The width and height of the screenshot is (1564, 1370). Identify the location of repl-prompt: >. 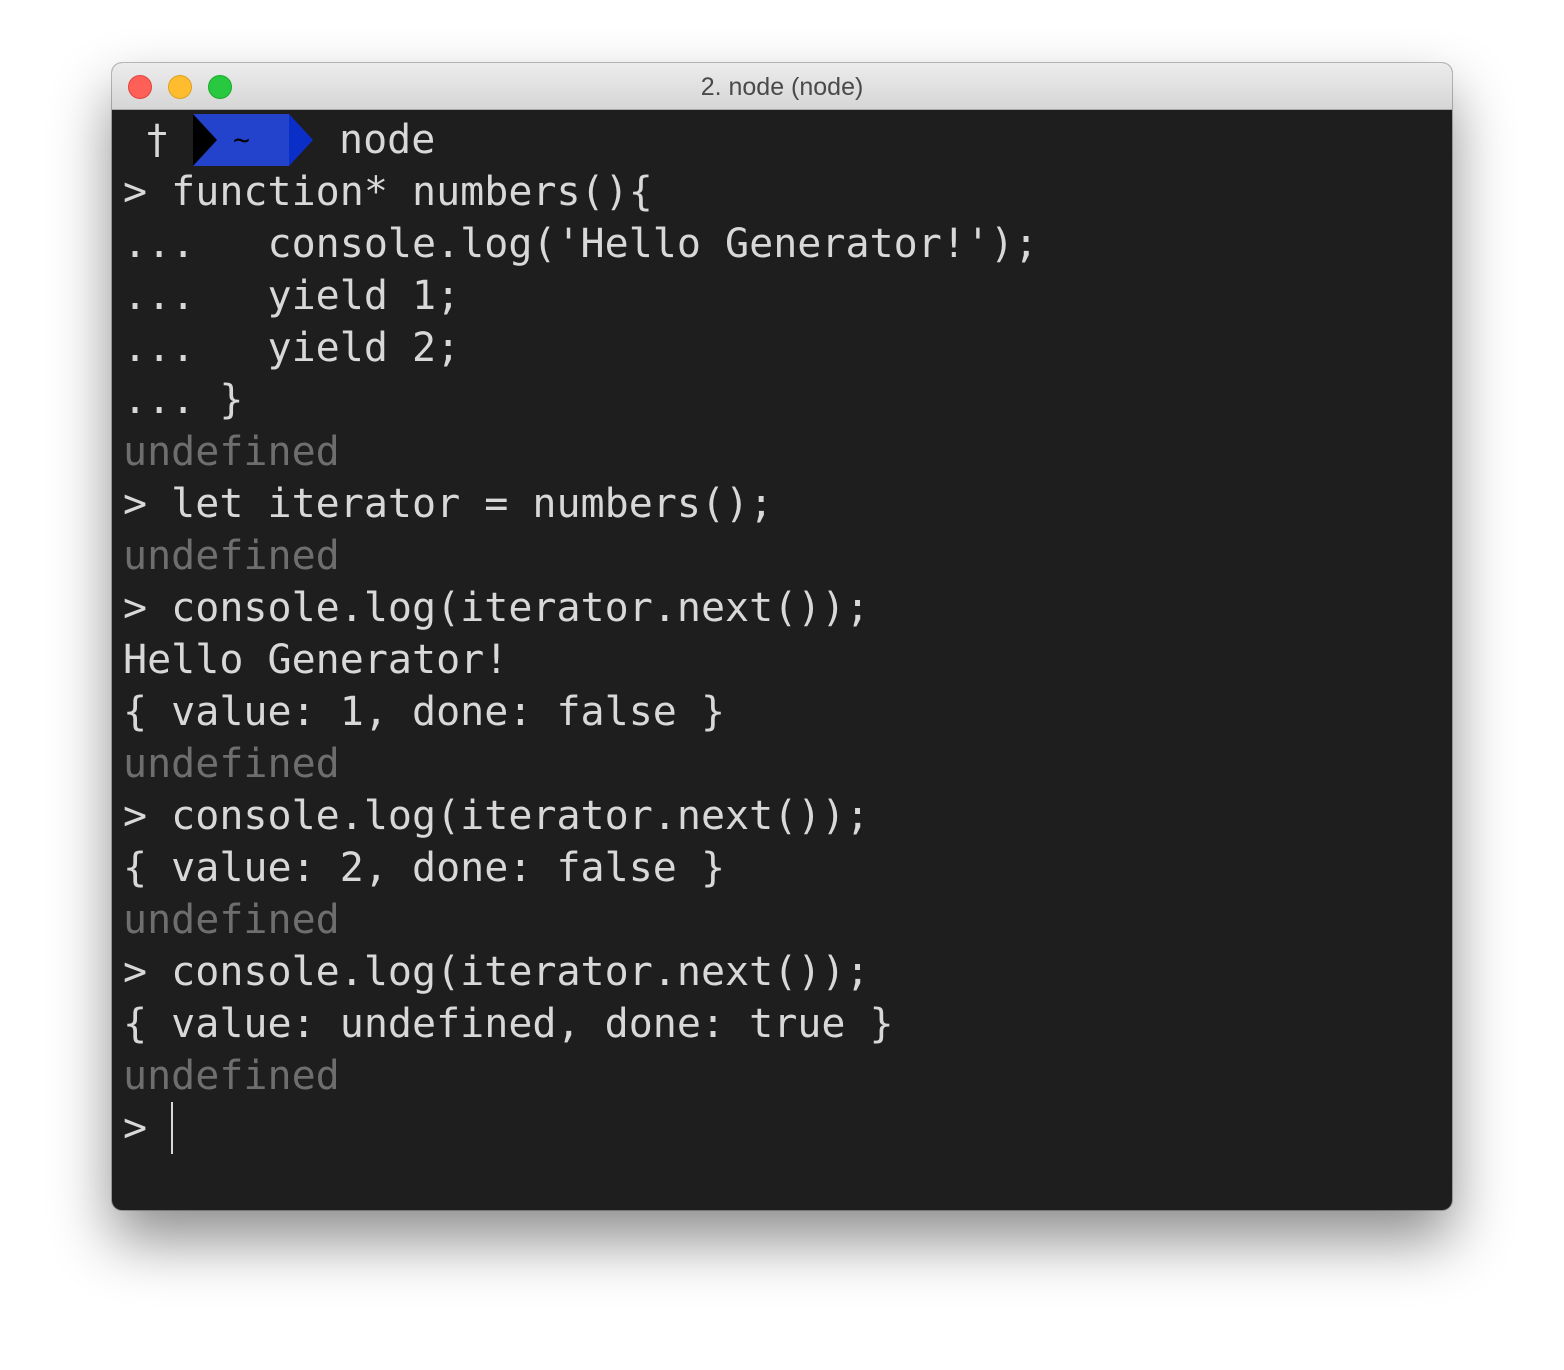
(147, 1128).